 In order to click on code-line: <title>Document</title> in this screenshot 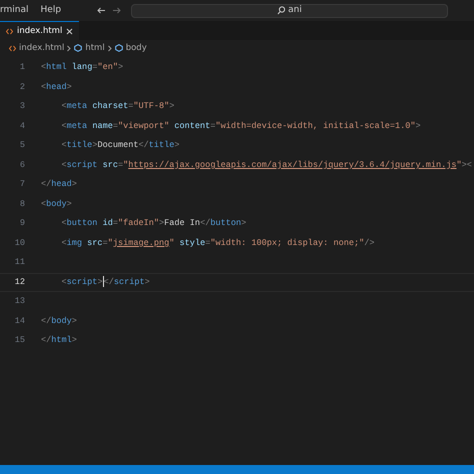, I will do `click(120, 145)`.